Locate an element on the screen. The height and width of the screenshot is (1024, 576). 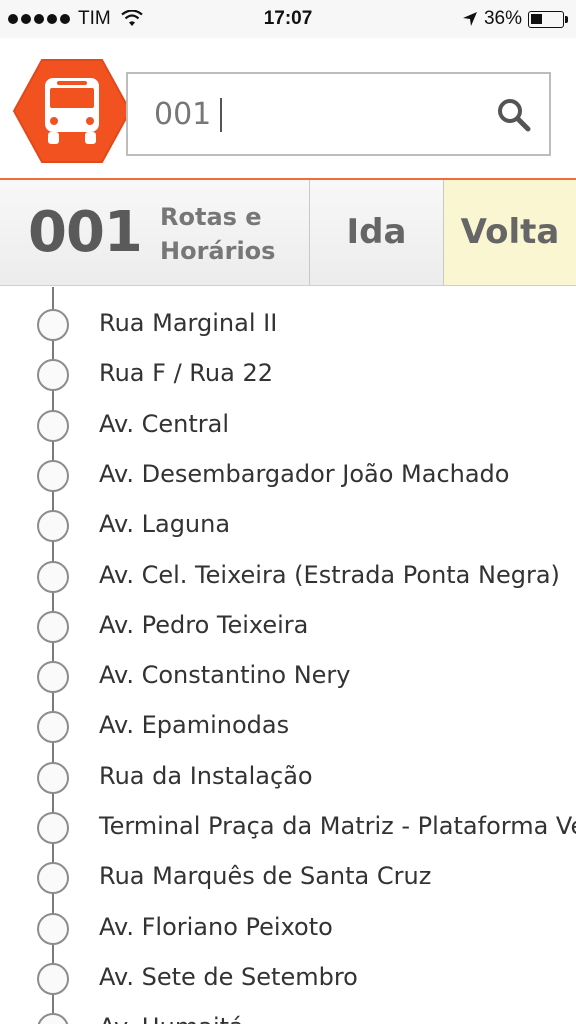
route-desc-line1: Rotas e is located at coordinates (211, 217).